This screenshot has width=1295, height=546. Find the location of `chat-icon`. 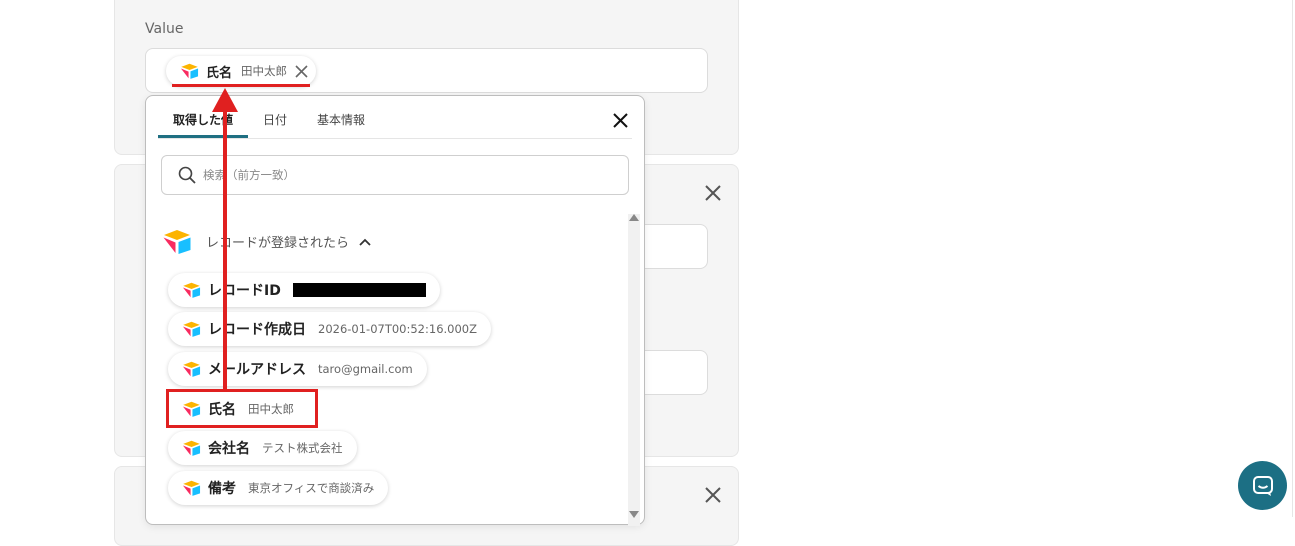

chat-icon is located at coordinates (1262, 485).